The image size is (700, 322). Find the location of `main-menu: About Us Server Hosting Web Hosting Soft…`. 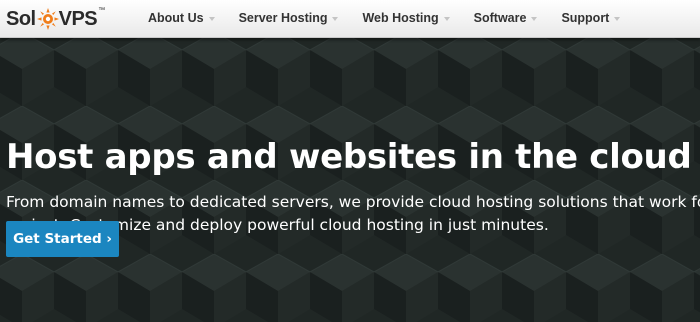

main-menu: About Us Server Hosting Web Hosting Soft… is located at coordinates (384, 18).